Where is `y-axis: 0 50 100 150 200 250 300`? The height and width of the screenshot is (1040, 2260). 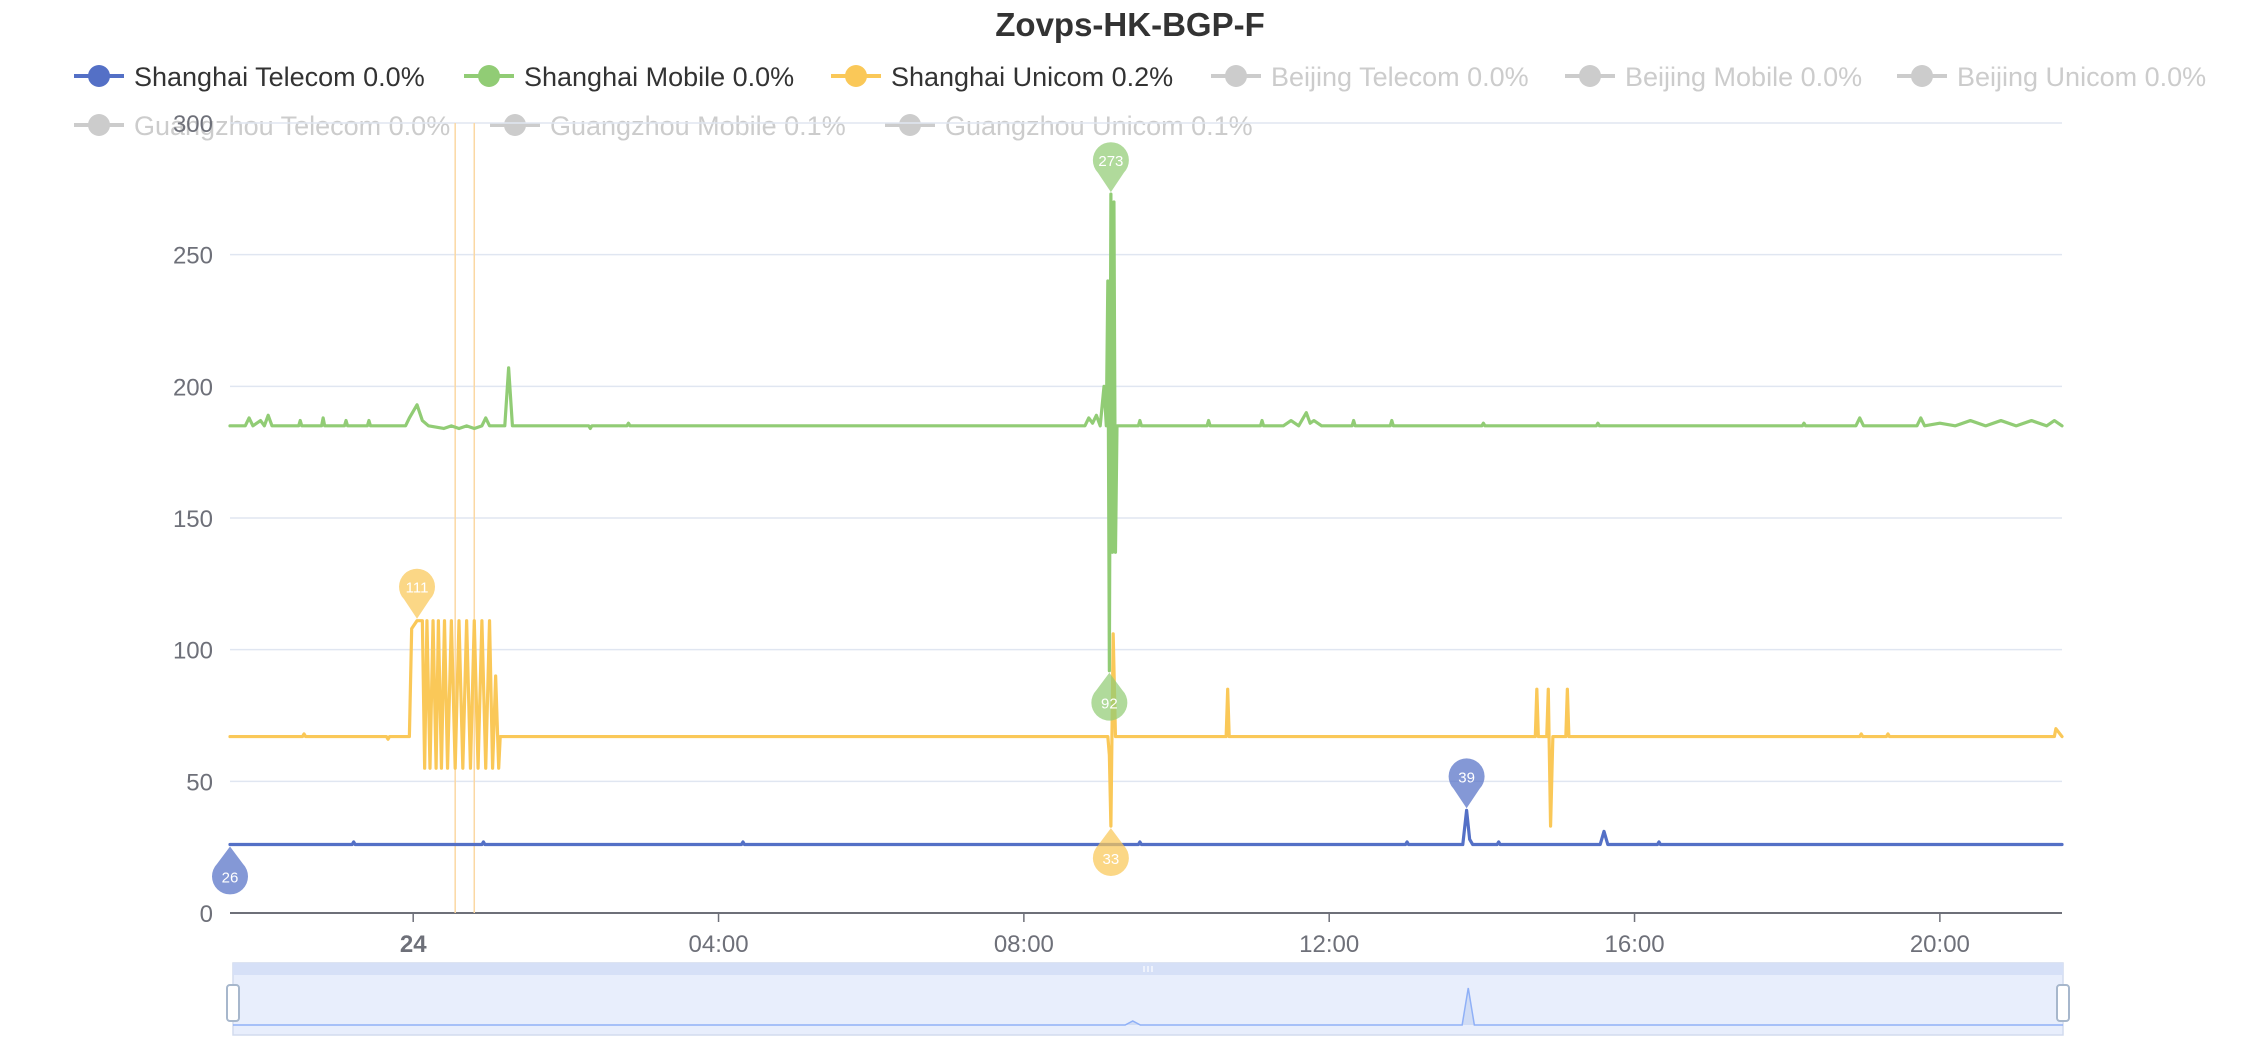
y-axis: 0 50 100 150 200 250 300 is located at coordinates (193, 519).